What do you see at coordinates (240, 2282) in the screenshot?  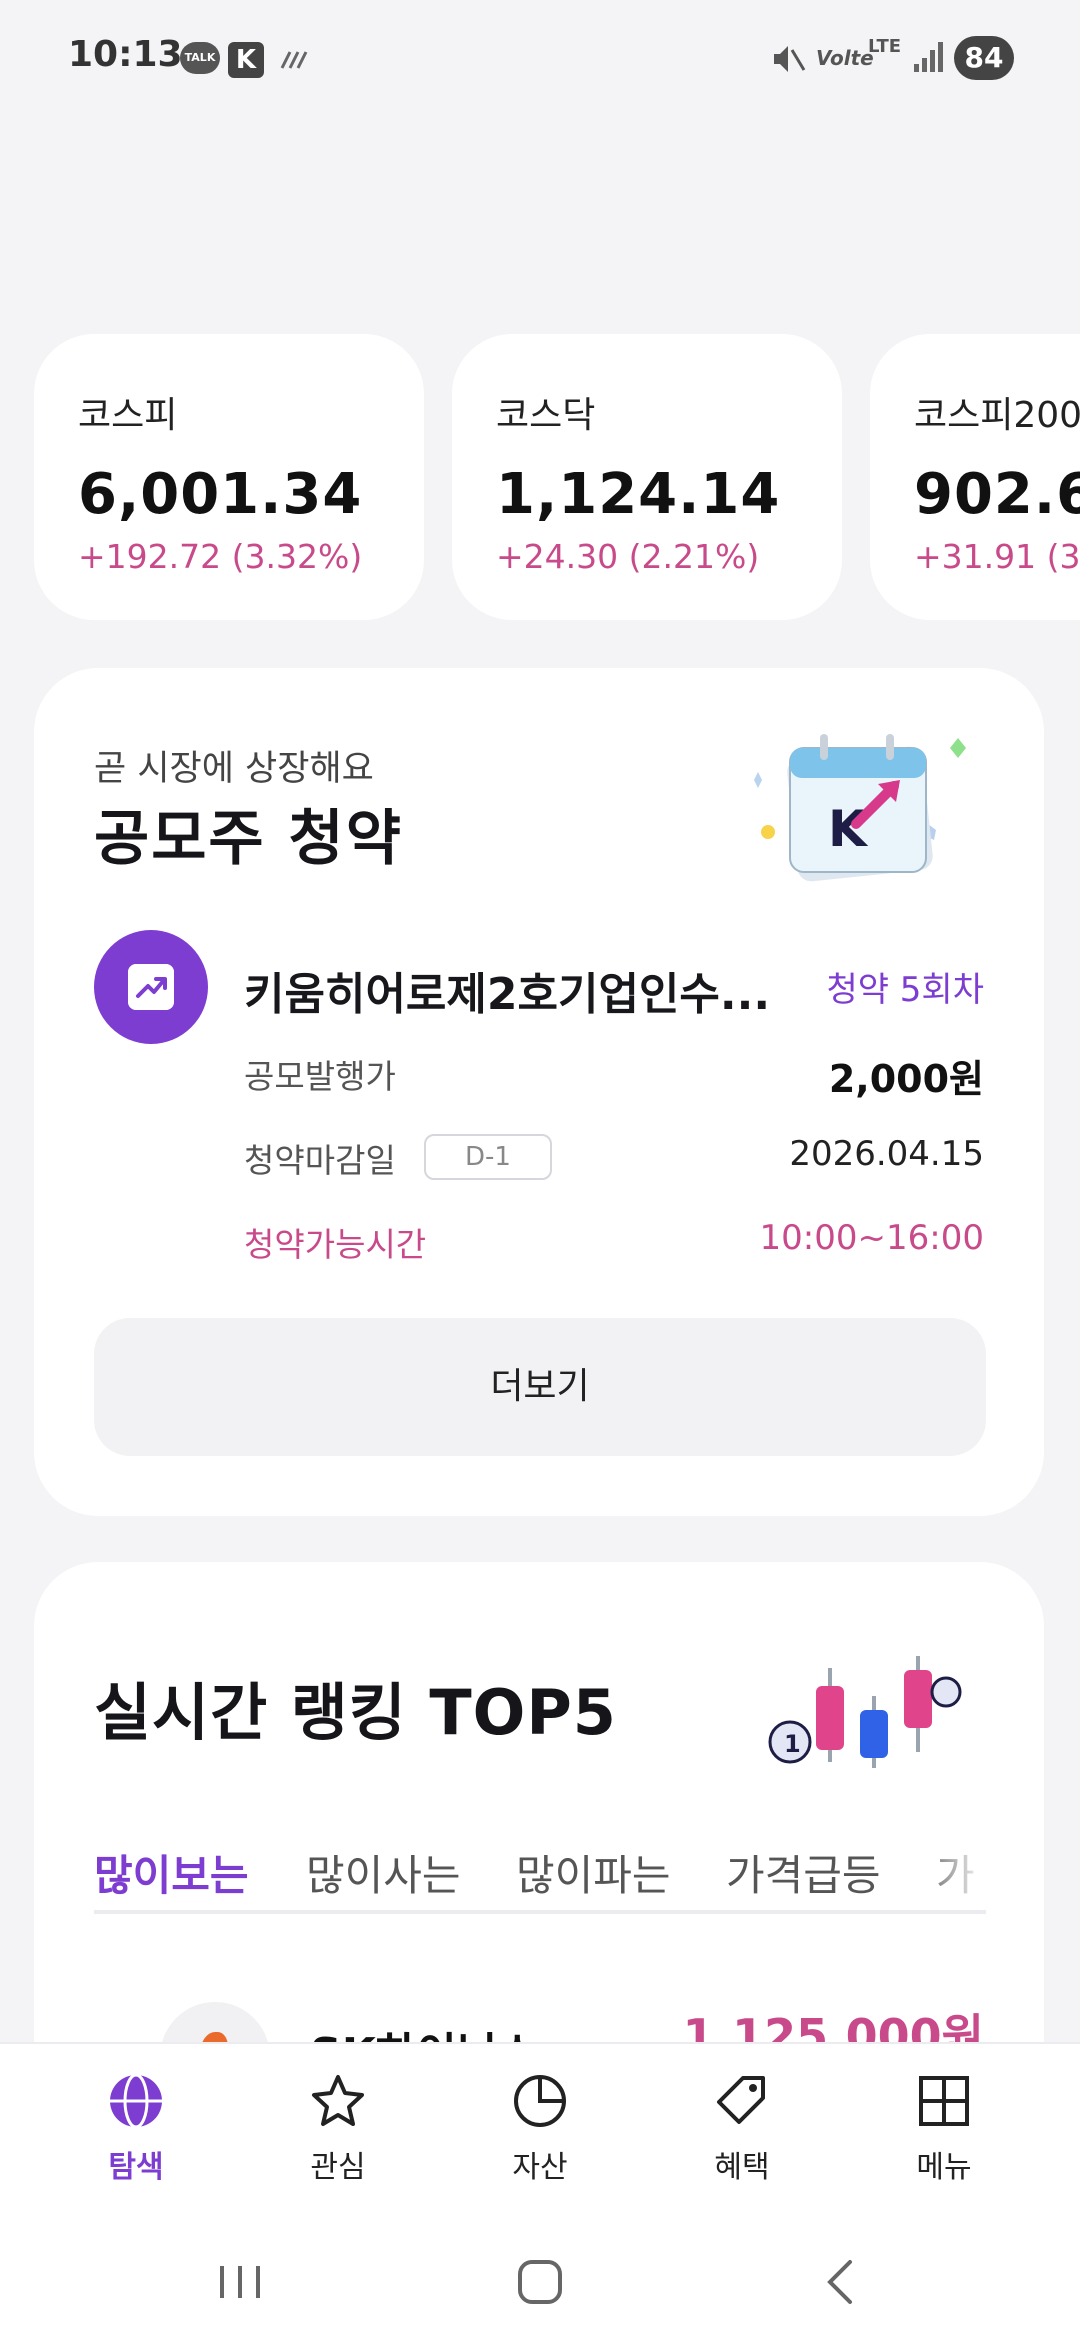 I see `recent-apps-icon` at bounding box center [240, 2282].